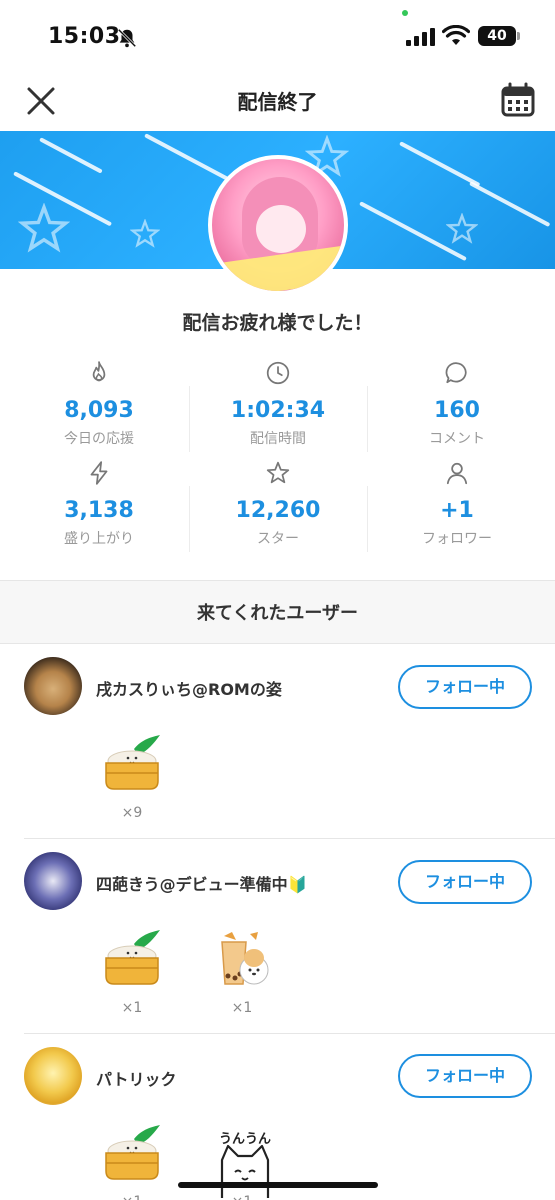 The width and height of the screenshot is (555, 1200). I want to click on star-icon, so click(278, 472).